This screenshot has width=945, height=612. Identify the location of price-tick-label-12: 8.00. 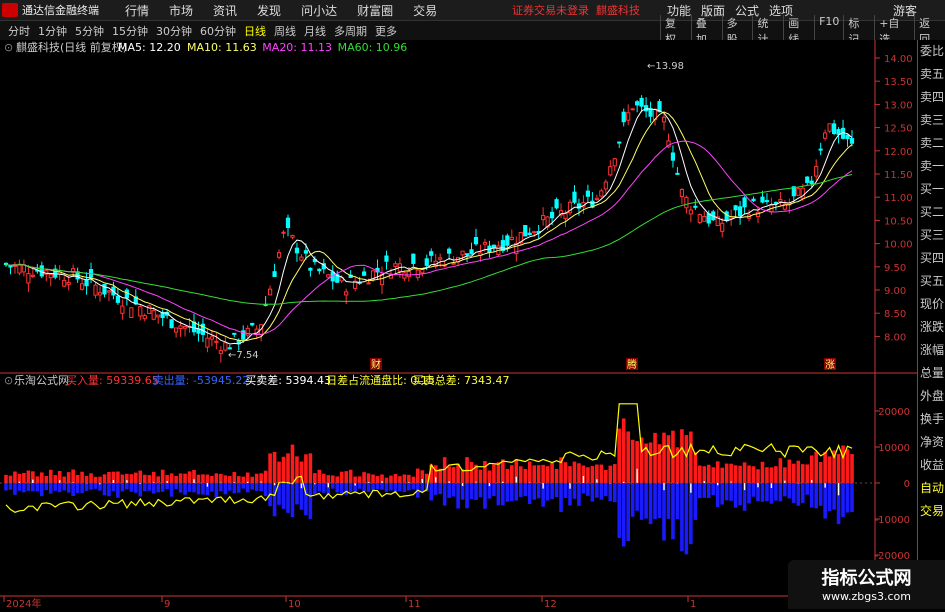
(895, 337).